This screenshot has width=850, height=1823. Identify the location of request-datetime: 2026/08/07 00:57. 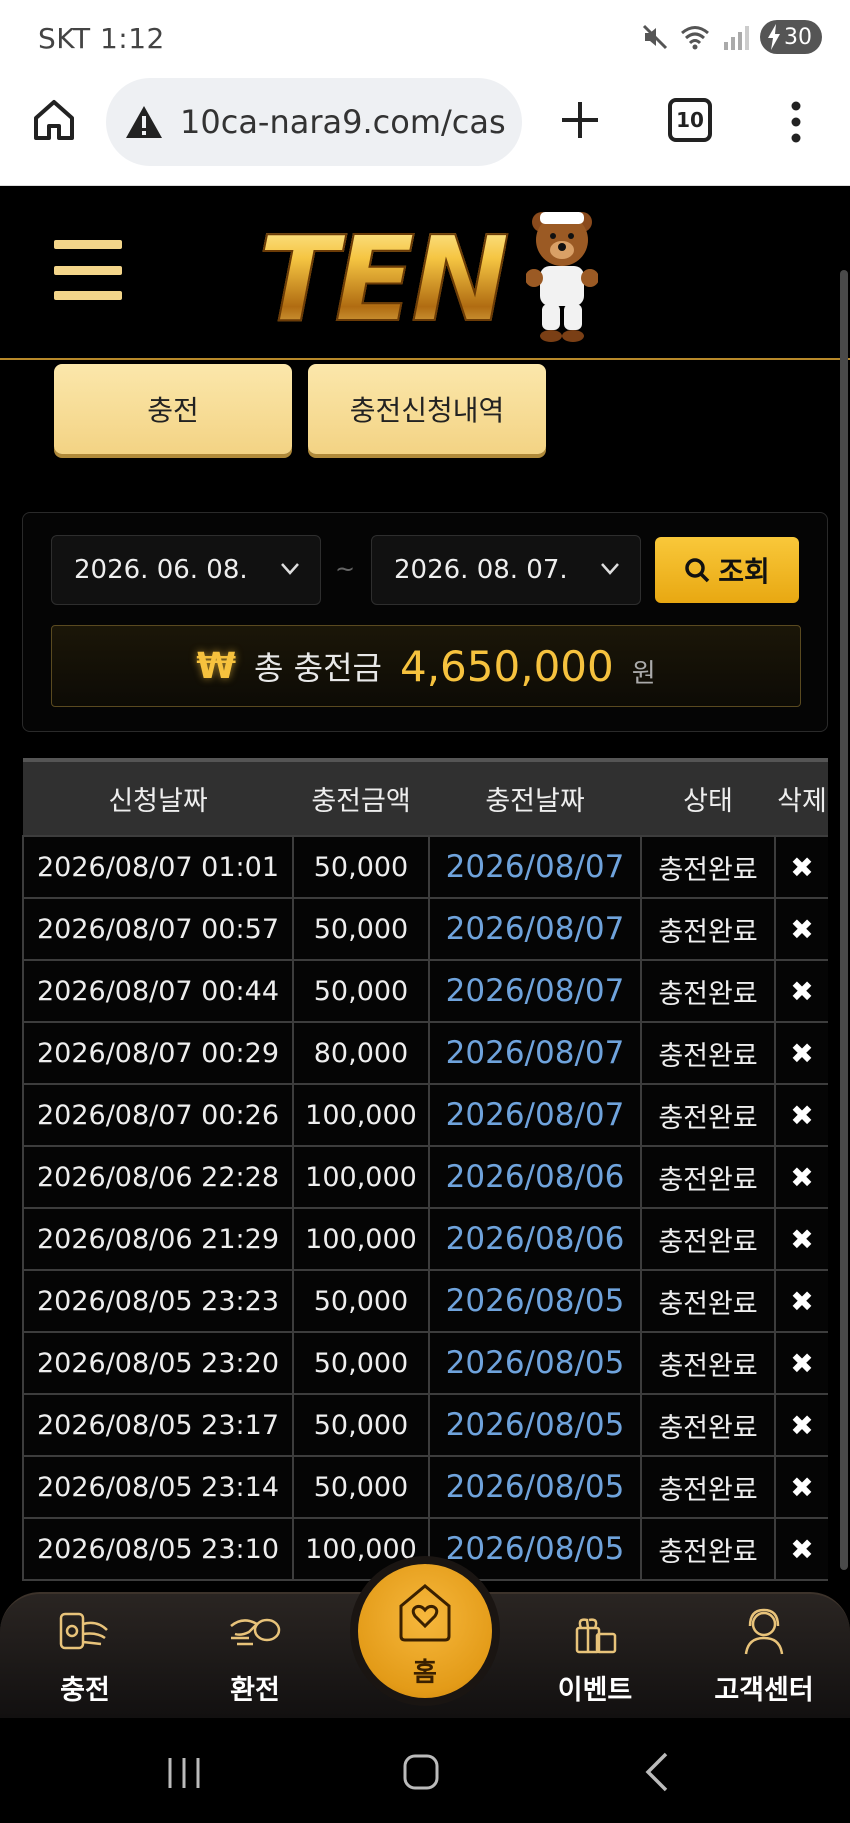
(158, 929).